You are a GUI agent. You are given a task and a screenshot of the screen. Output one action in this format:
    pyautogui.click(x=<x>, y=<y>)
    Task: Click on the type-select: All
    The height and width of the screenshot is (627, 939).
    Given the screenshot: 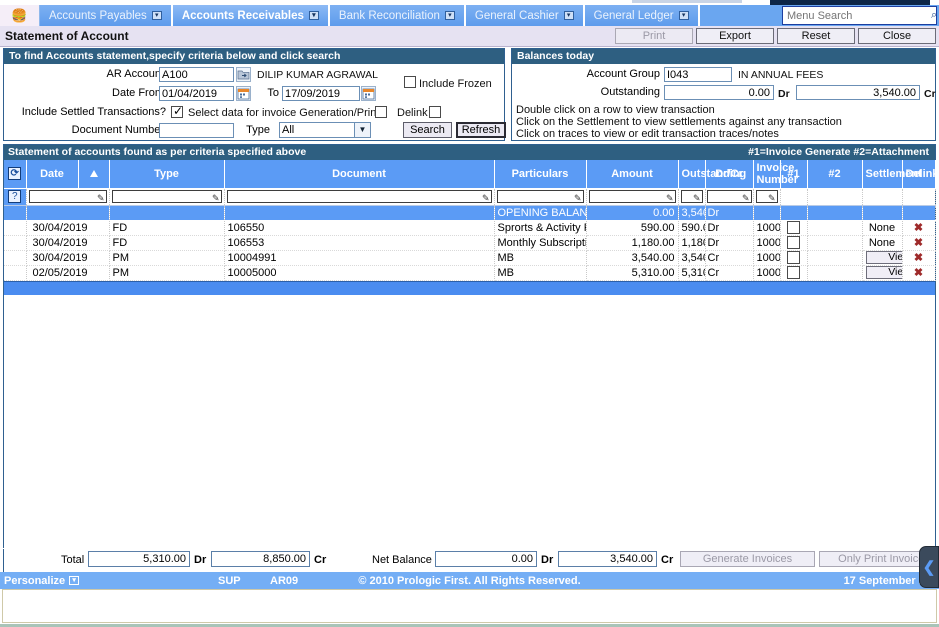 What is the action you would take?
    pyautogui.click(x=325, y=130)
    